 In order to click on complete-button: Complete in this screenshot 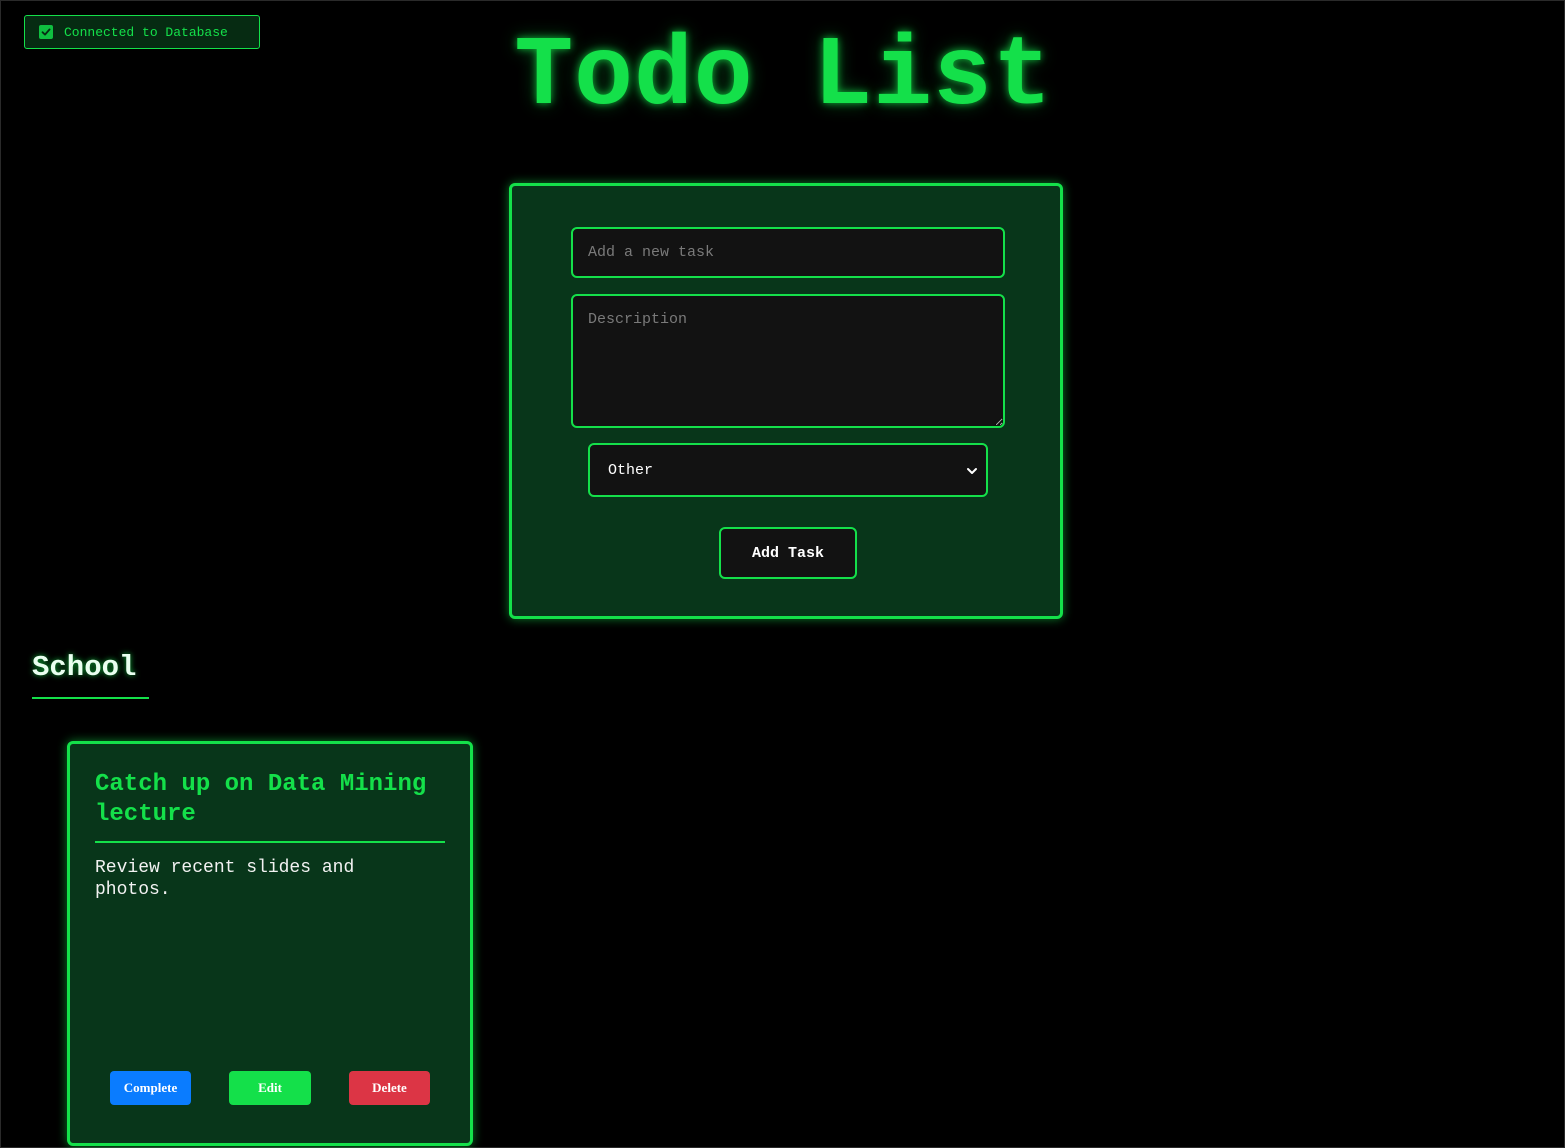, I will do `click(150, 1088)`.